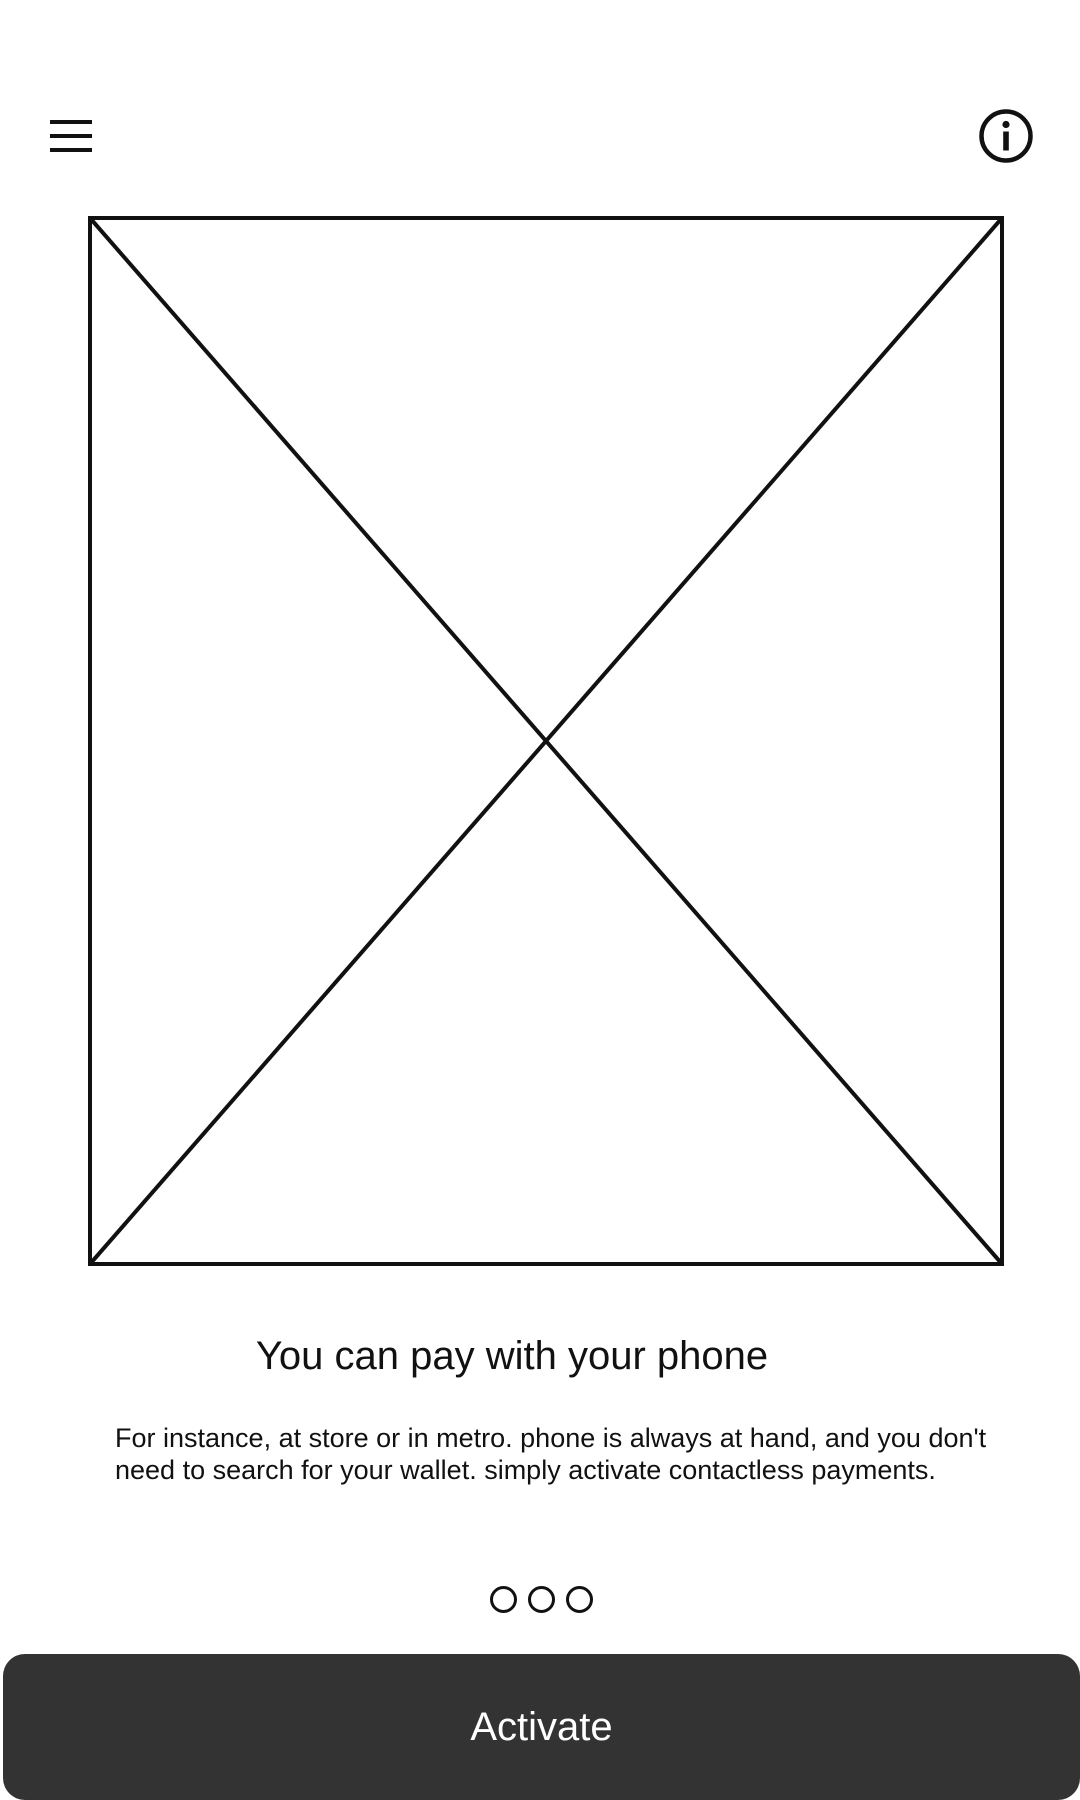 The width and height of the screenshot is (1080, 1800). I want to click on activate-button: Activate, so click(541, 1727).